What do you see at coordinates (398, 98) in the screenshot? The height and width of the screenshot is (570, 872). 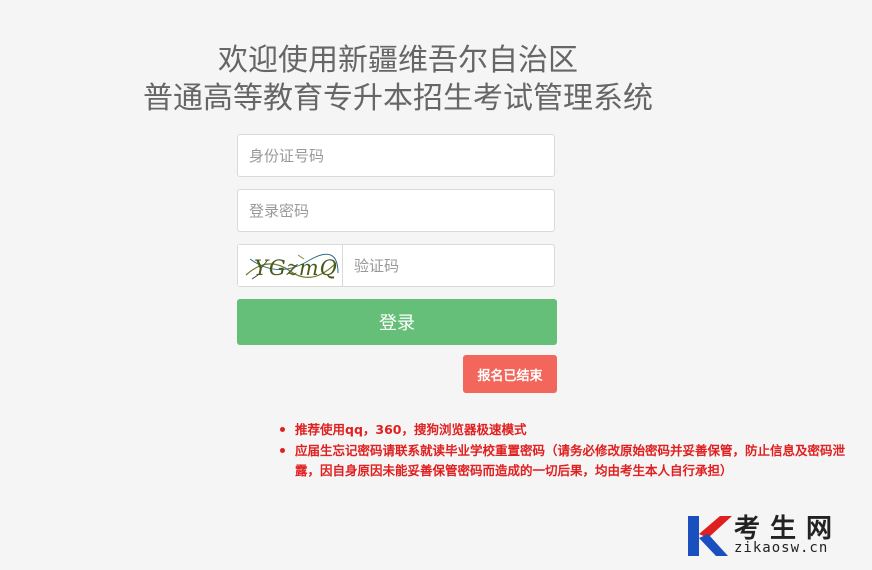 I see `title-line-2: 普通高等教育专升本招生考试管理系统` at bounding box center [398, 98].